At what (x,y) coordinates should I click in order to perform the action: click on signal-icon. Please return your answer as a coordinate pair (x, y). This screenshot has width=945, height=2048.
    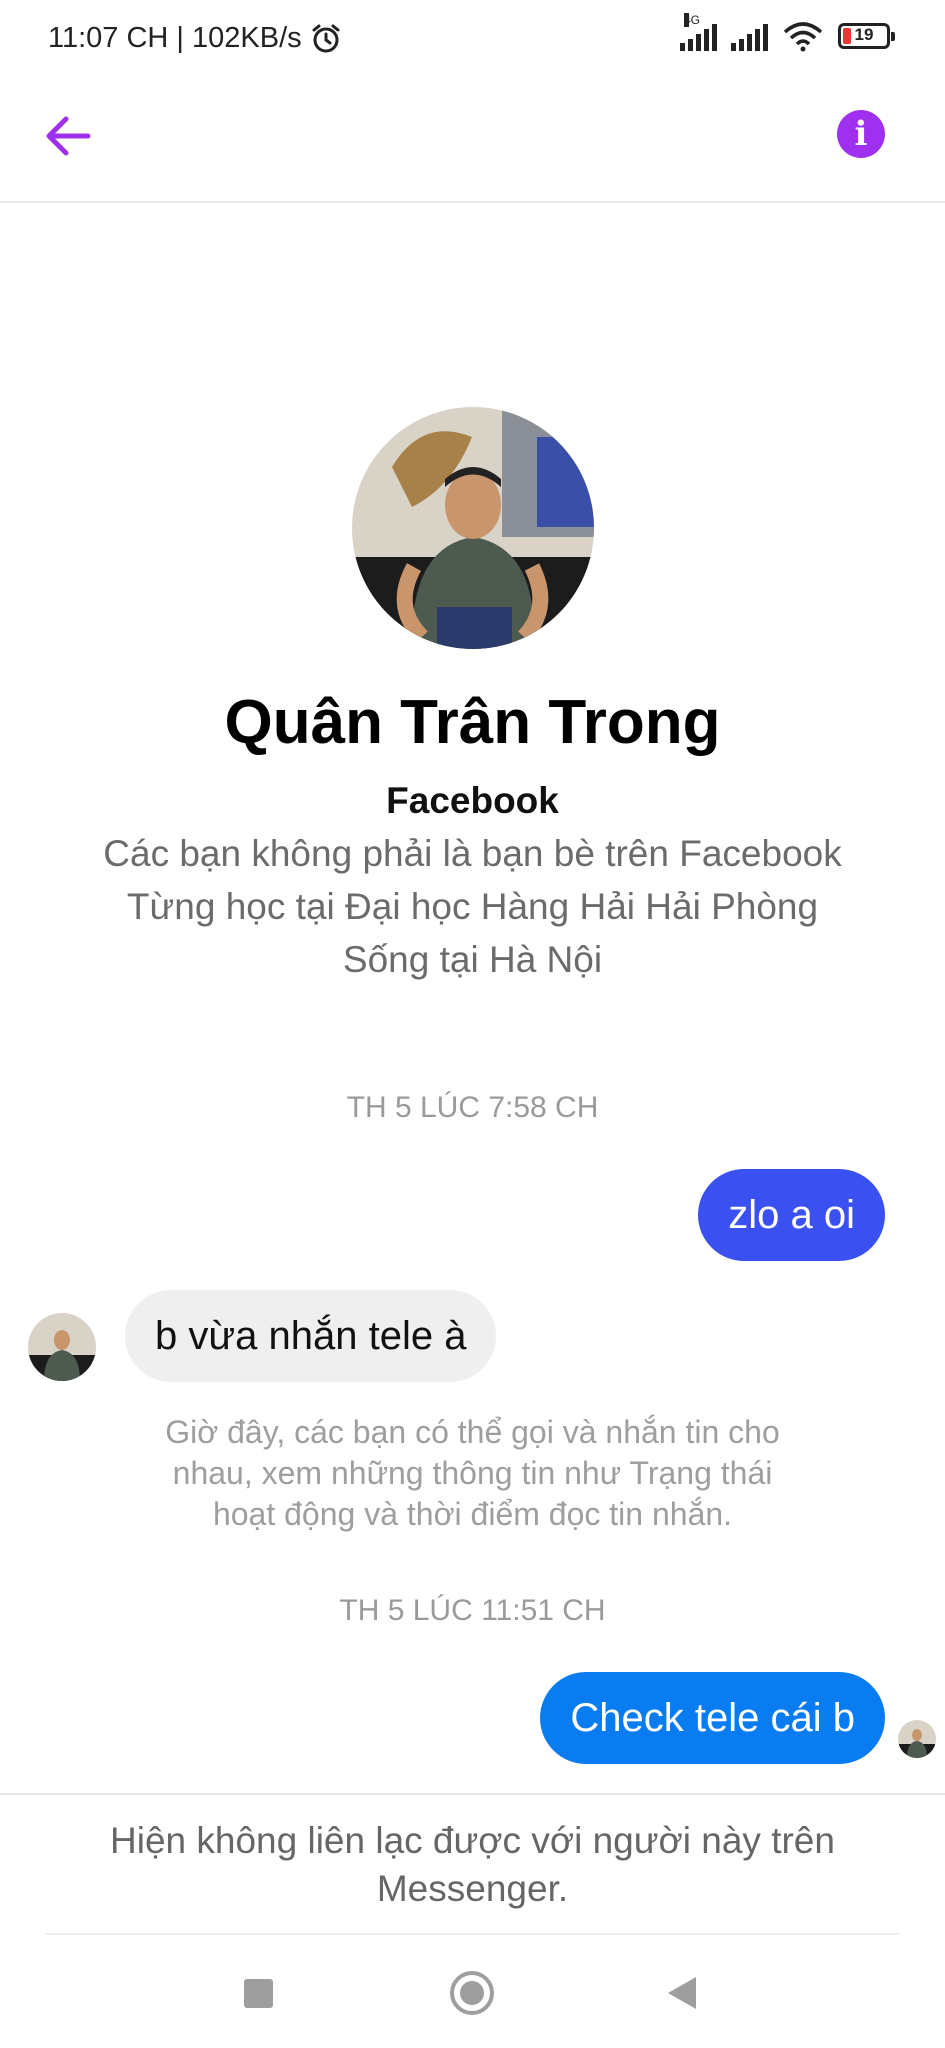
    Looking at the image, I should click on (749, 36).